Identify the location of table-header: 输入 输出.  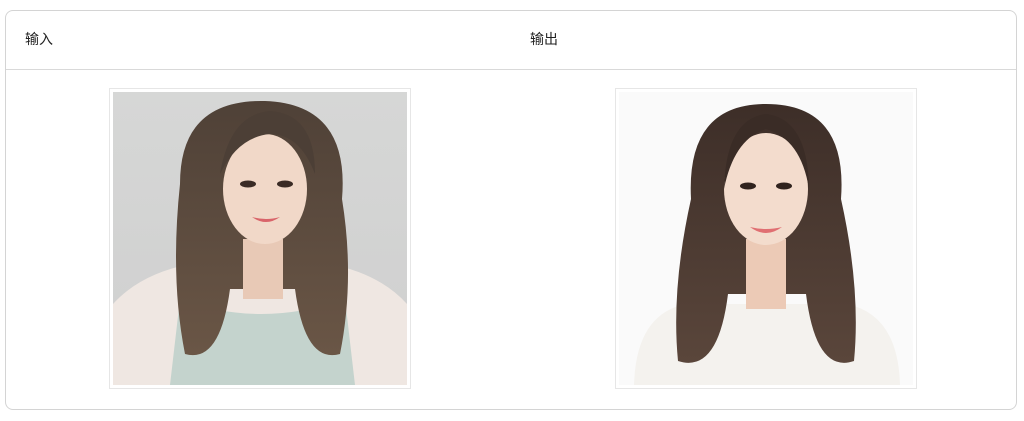
(511, 40).